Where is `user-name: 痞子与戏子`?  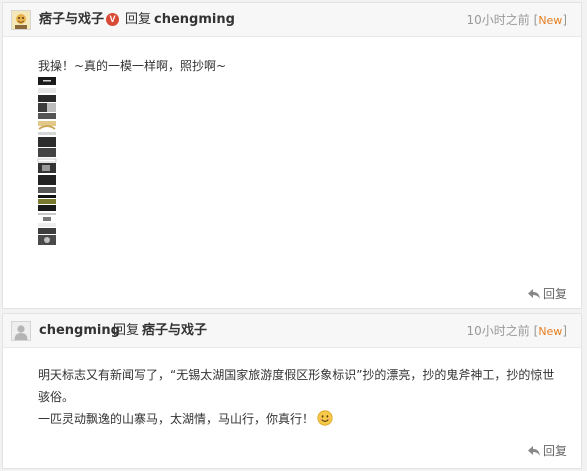 user-name: 痞子与戏子 is located at coordinates (71, 20).